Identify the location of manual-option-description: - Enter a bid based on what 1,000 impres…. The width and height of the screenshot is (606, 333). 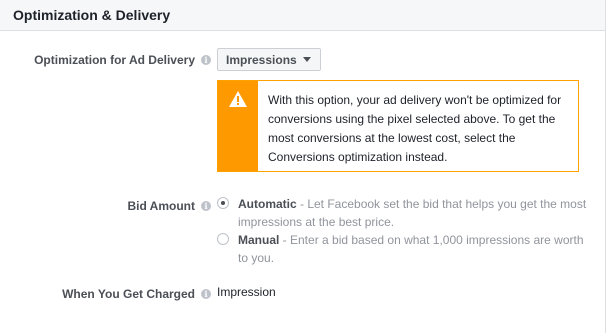
(411, 249).